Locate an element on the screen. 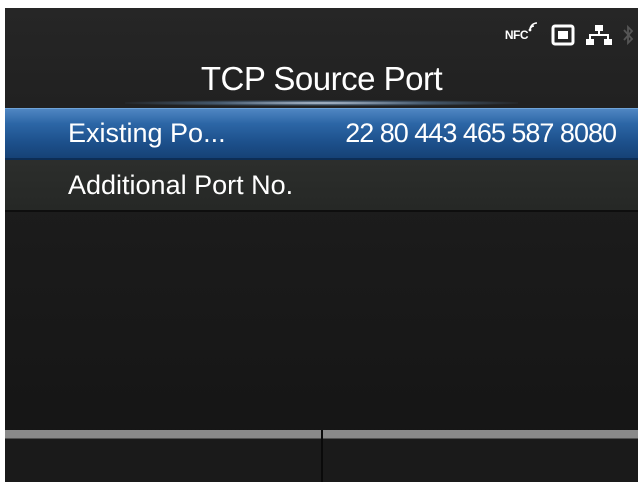  page-title: TCP Source Port is located at coordinates (321, 78).